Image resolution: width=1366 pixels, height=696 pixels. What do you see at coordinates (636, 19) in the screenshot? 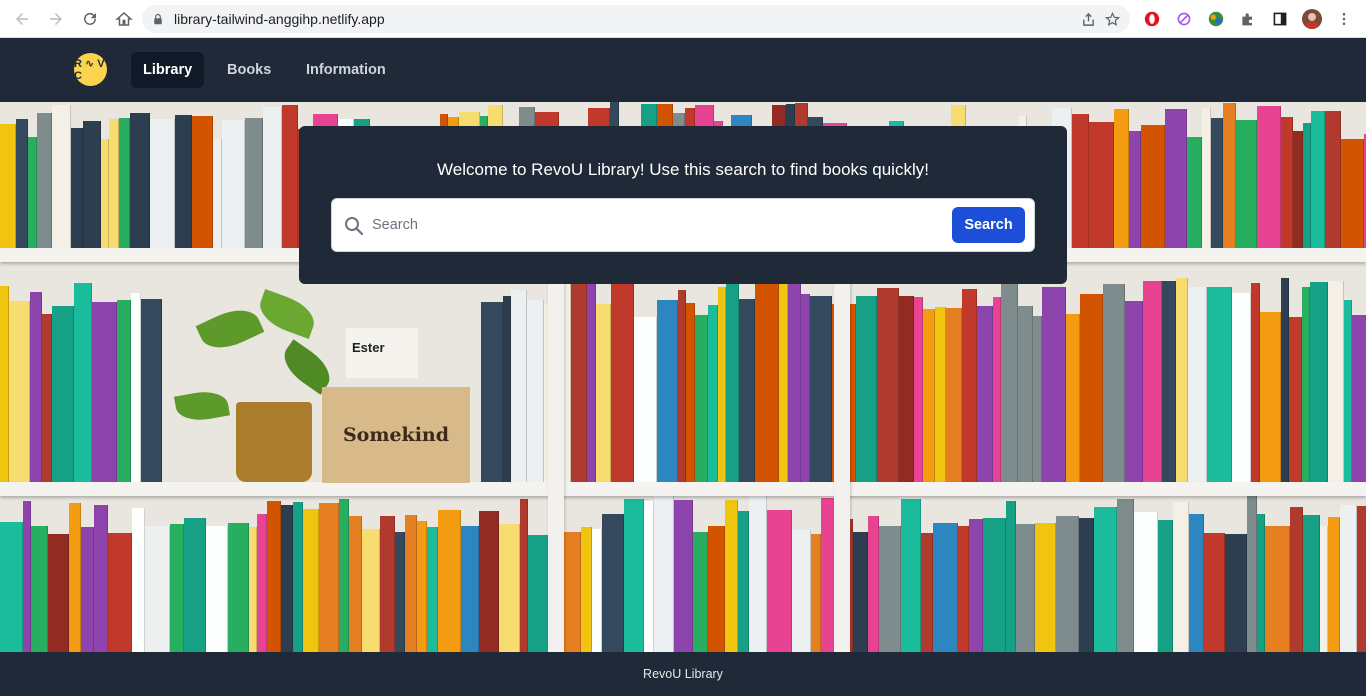
I see `address-bar: library-tailwind-anggihp.netlify.app` at bounding box center [636, 19].